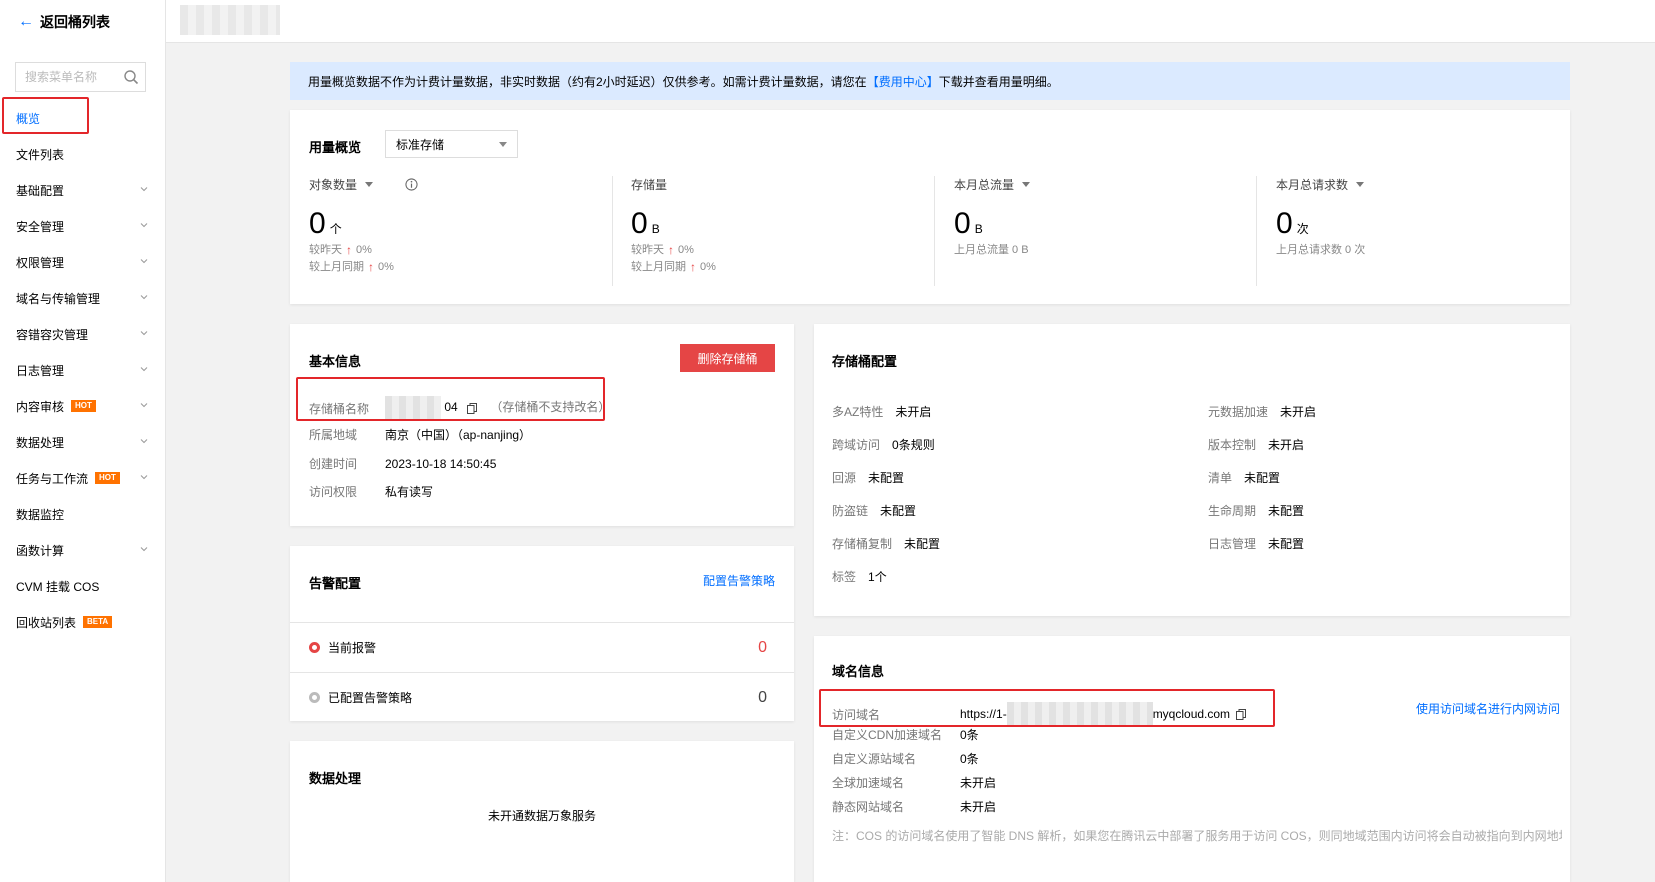  I want to click on config-row: 防盗链 未配置, so click(874, 510).